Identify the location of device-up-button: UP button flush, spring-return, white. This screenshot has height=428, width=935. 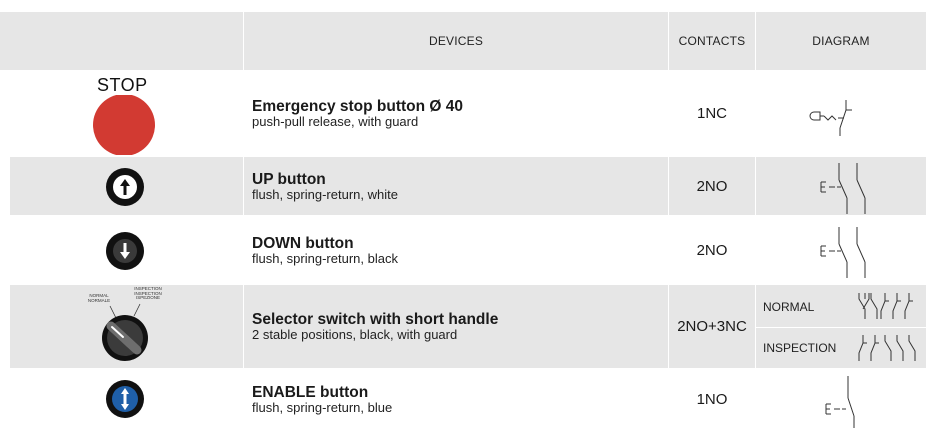
(456, 186).